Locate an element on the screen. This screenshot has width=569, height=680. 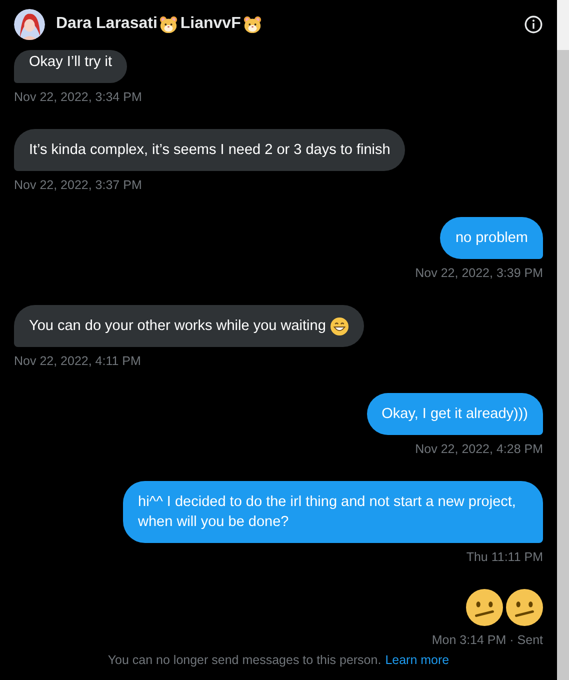
scroll-bar is located at coordinates (563, 340).